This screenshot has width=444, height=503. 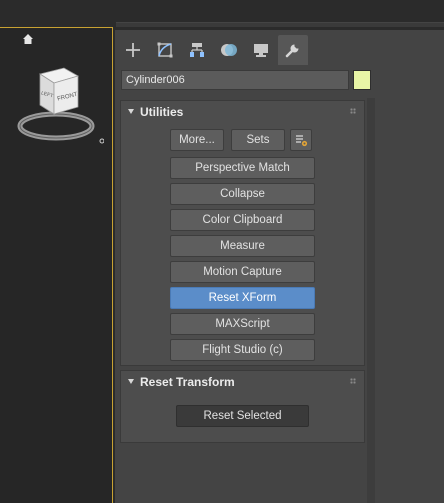 I want to click on reset-transform-rollout: Reset Transform Reset Selected, so click(x=242, y=406).